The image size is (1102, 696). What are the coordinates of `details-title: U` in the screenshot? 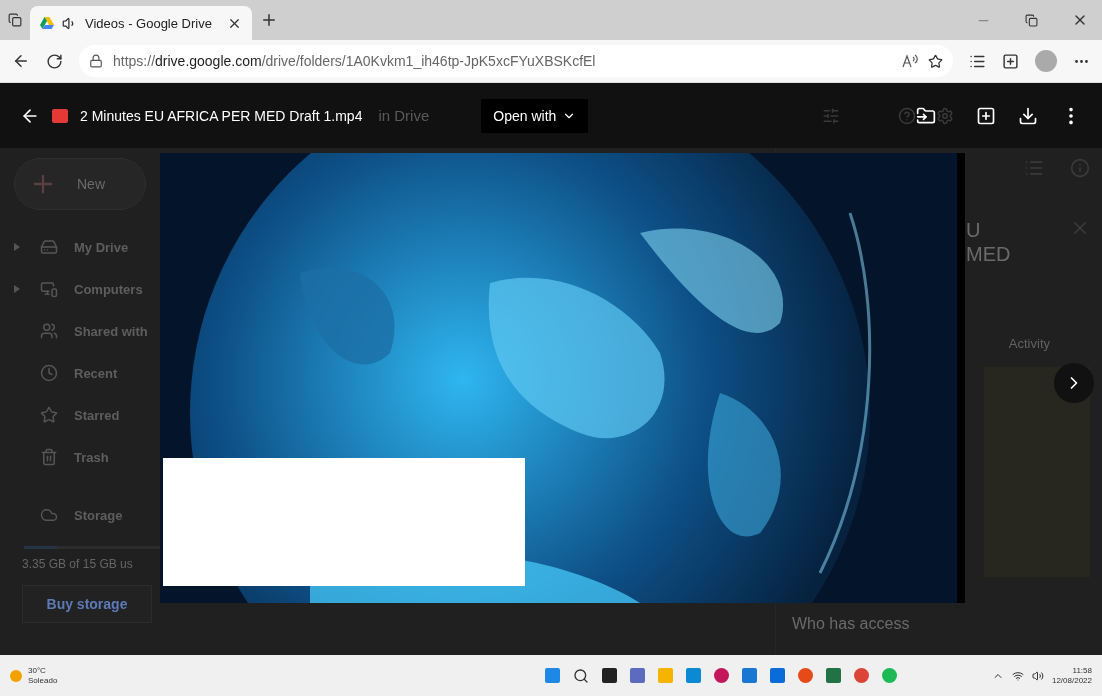 It's located at (974, 230).